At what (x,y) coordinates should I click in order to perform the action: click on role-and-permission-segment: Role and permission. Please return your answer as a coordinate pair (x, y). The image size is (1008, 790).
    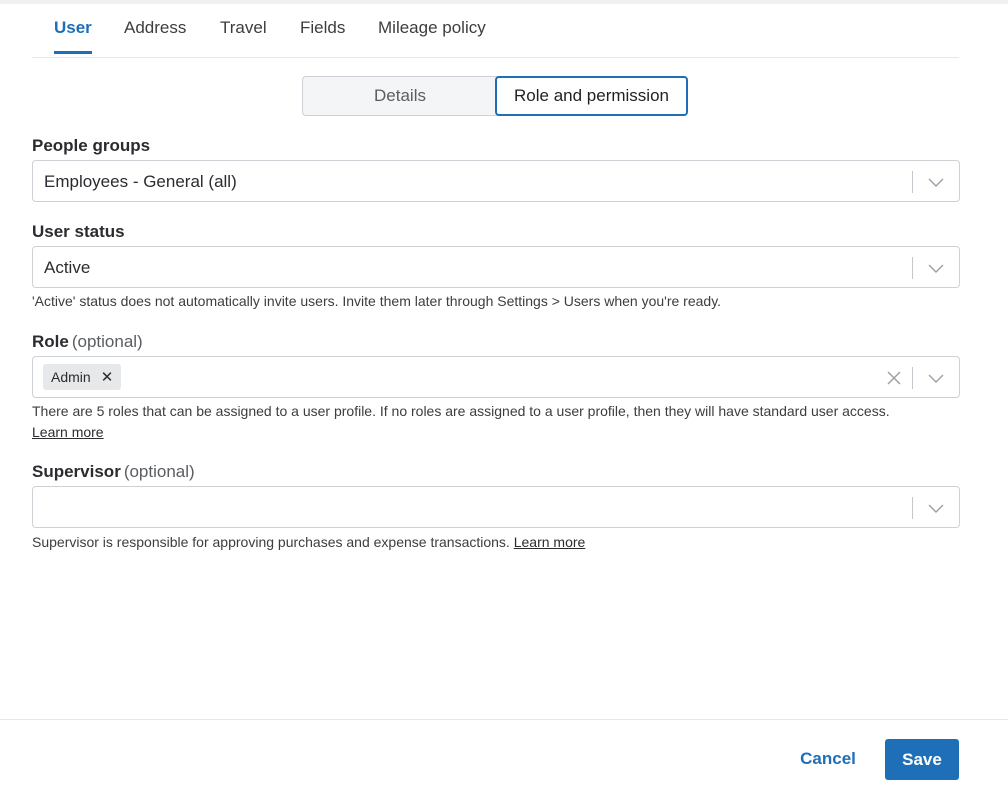
    Looking at the image, I should click on (591, 96).